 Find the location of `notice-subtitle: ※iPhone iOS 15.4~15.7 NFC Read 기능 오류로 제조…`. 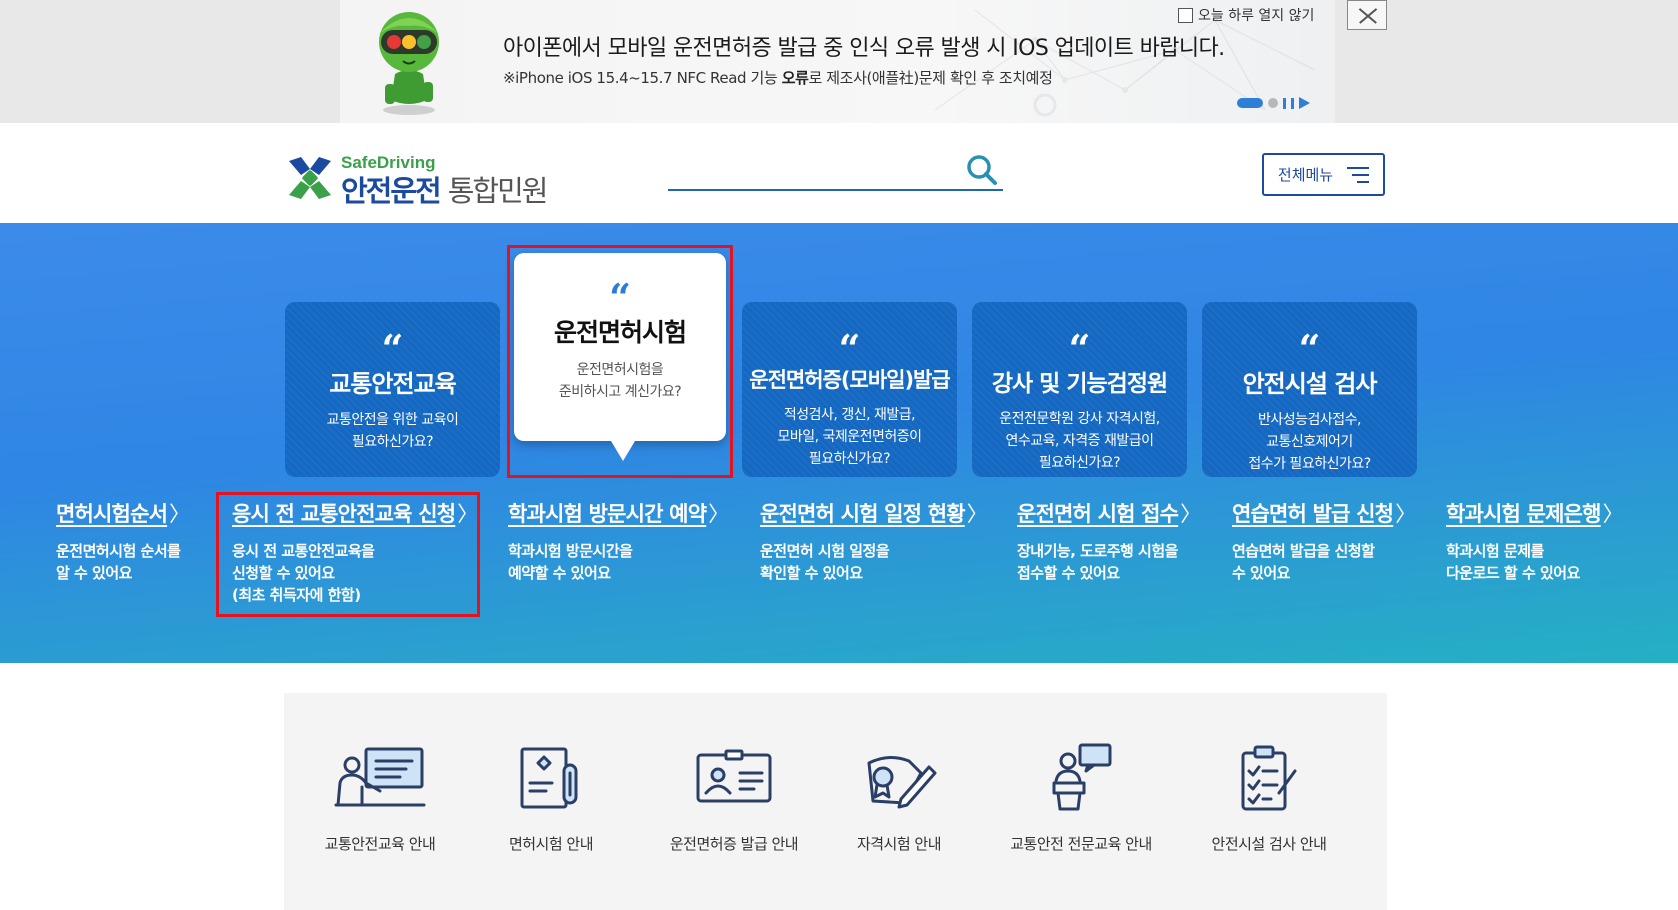

notice-subtitle: ※iPhone iOS 15.4~15.7 NFC Read 기능 오류로 제조… is located at coordinates (778, 78).